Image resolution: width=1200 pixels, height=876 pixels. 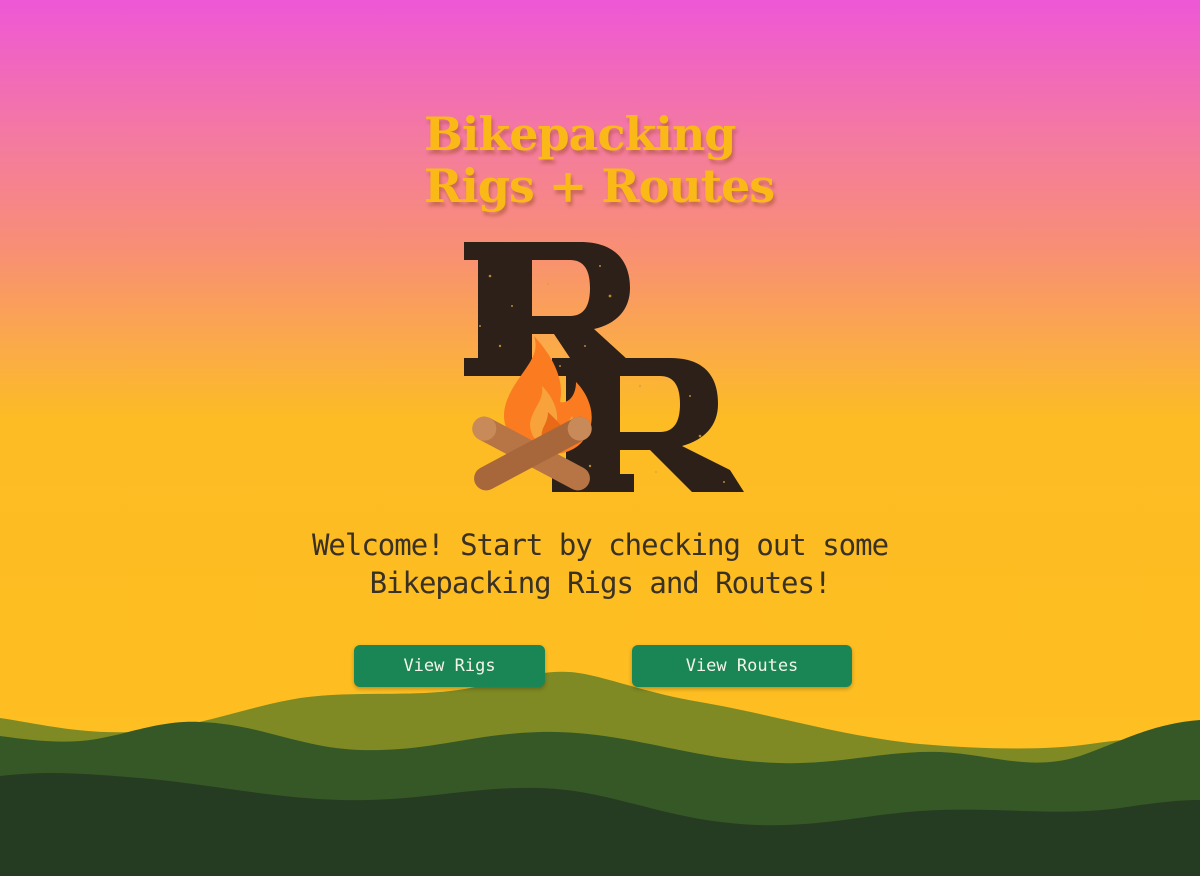 I want to click on site-title: Bikepacking Rigs + Routes, so click(x=599, y=160).